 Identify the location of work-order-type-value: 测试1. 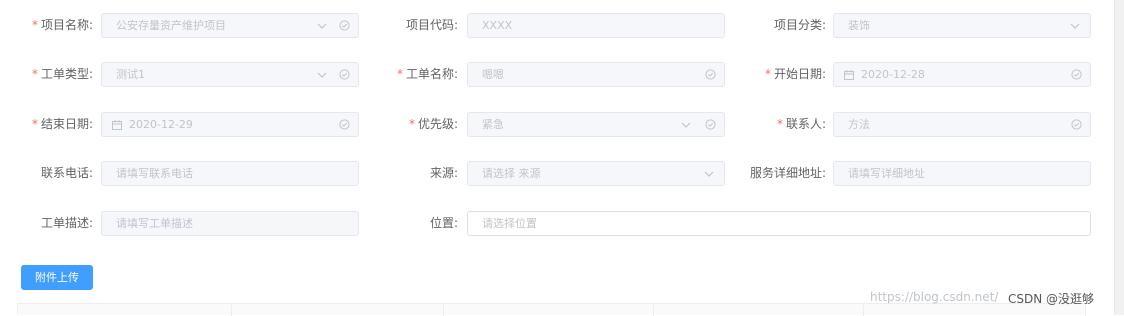
(130, 74).